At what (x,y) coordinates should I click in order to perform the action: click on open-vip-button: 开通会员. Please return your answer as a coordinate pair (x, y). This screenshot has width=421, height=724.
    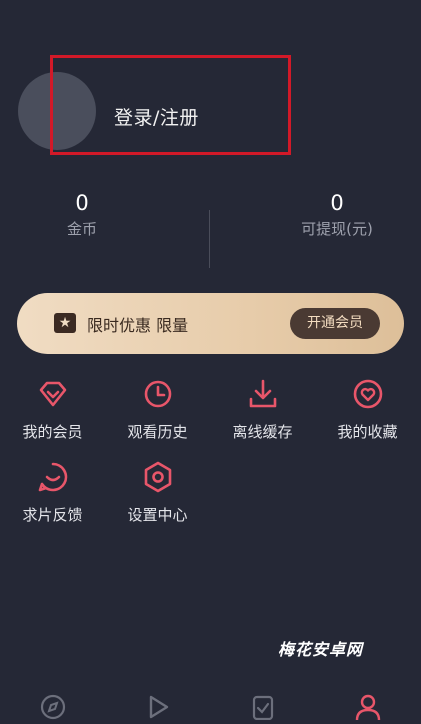
    Looking at the image, I should click on (335, 323).